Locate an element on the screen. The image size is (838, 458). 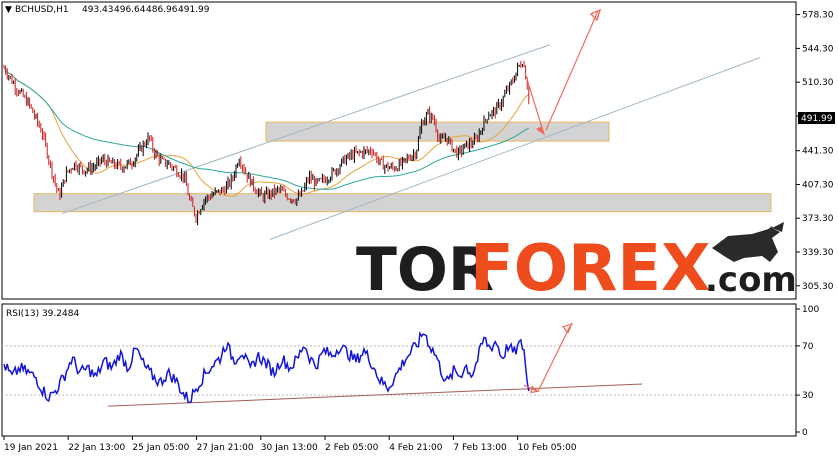
rsi-tick-label-2: 30 is located at coordinates (808, 396).